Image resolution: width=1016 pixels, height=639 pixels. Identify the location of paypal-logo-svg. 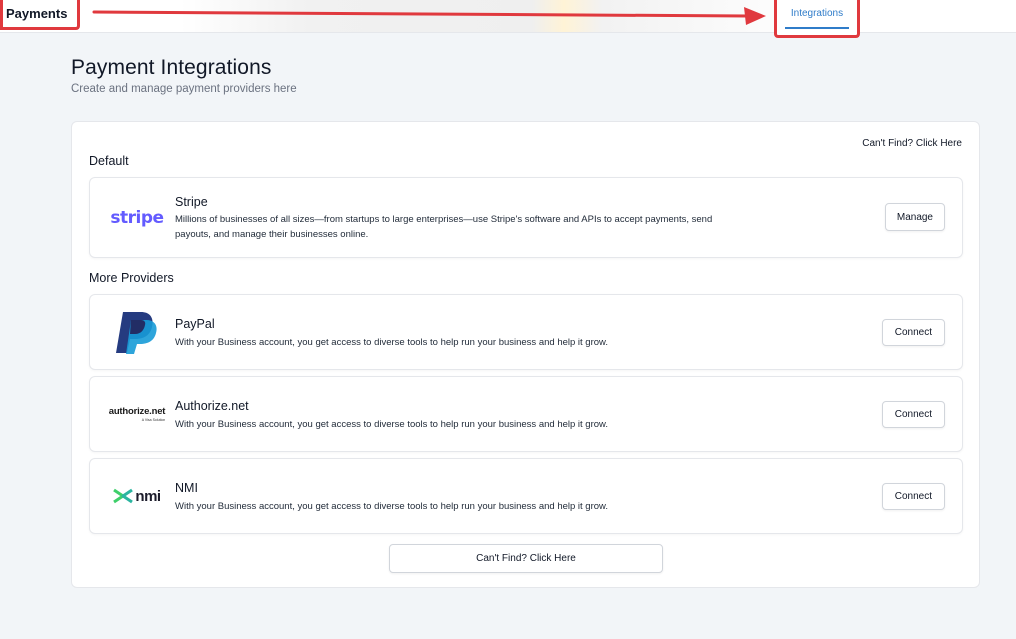
(136, 333).